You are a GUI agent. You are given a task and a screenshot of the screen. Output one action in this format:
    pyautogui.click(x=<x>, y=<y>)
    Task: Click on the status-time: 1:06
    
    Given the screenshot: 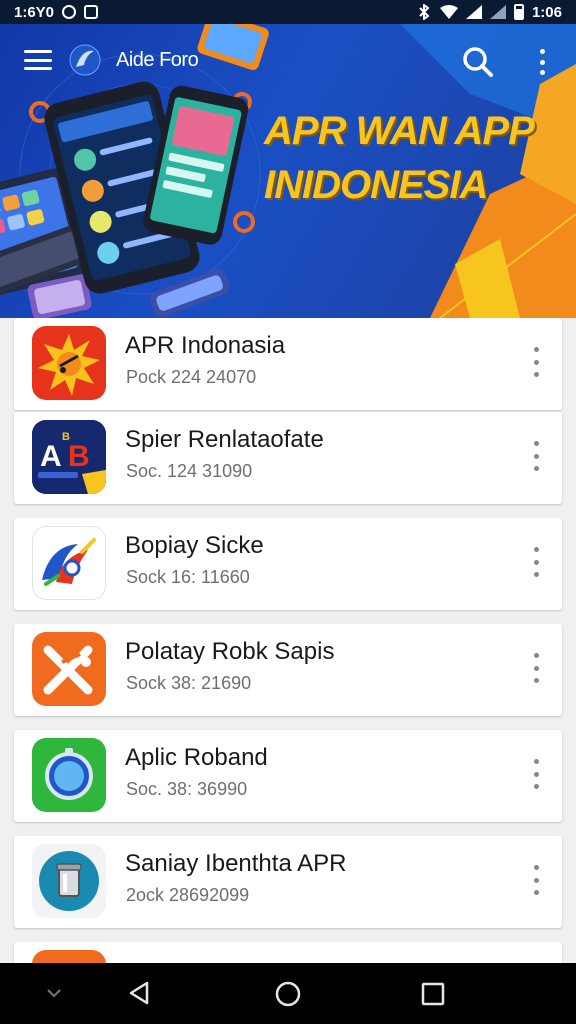 What is the action you would take?
    pyautogui.click(x=546, y=12)
    